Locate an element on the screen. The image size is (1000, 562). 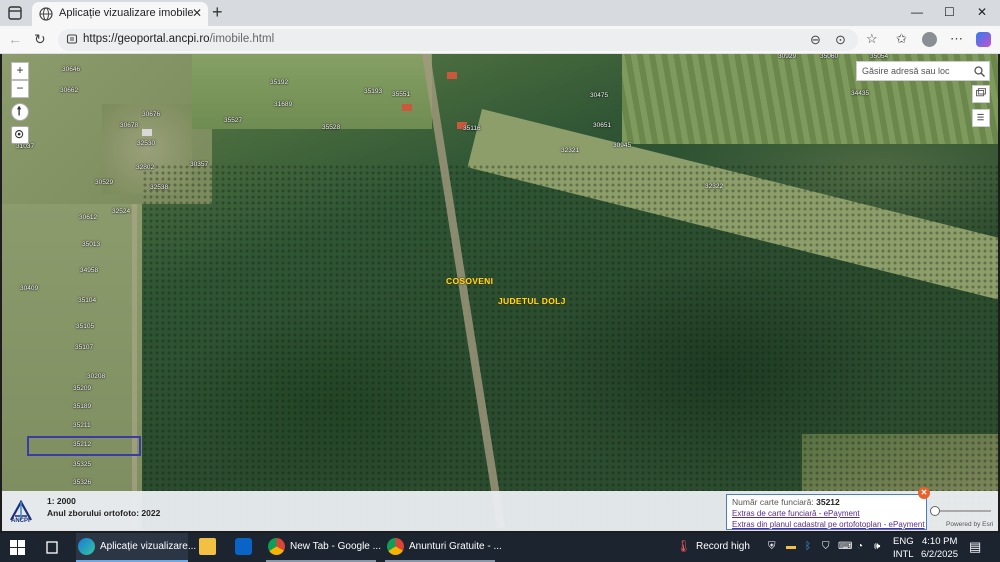
site-info-icon is located at coordinates (72, 39).